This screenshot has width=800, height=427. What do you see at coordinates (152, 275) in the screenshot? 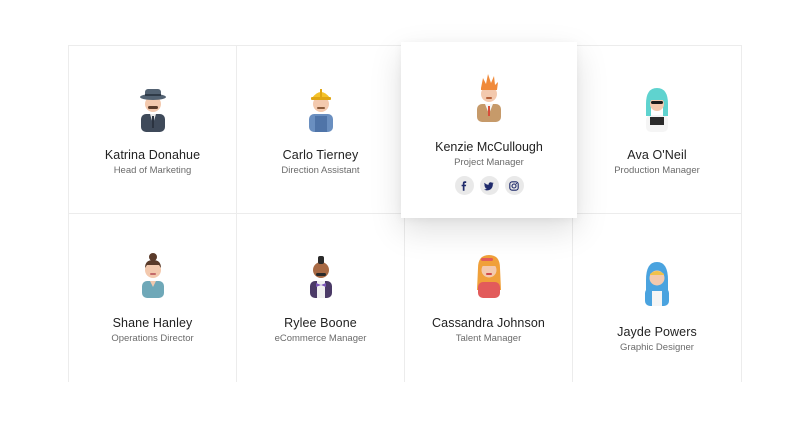
I see `bun-hair-woman-avatar-icon` at bounding box center [152, 275].